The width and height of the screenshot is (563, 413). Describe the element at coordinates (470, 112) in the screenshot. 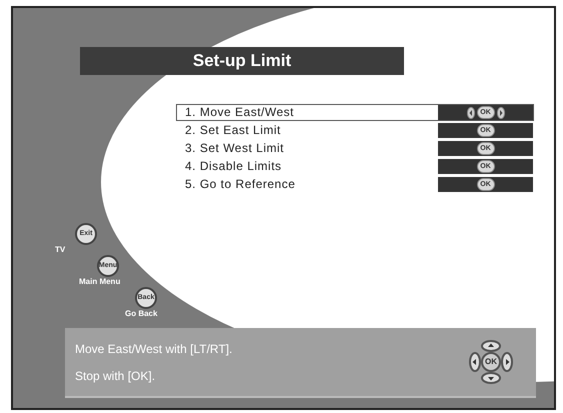

I see `left-arrow-key-icon` at that location.